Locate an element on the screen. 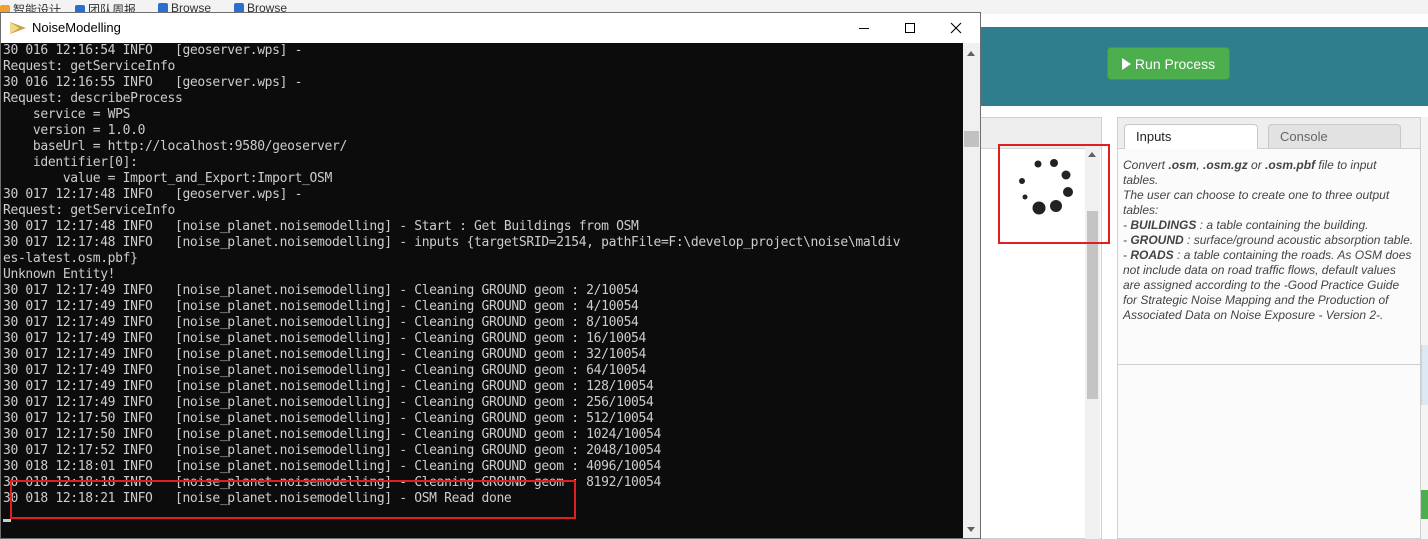 This screenshot has width=1428, height=539. run-process-label: Run Process is located at coordinates (1175, 63).